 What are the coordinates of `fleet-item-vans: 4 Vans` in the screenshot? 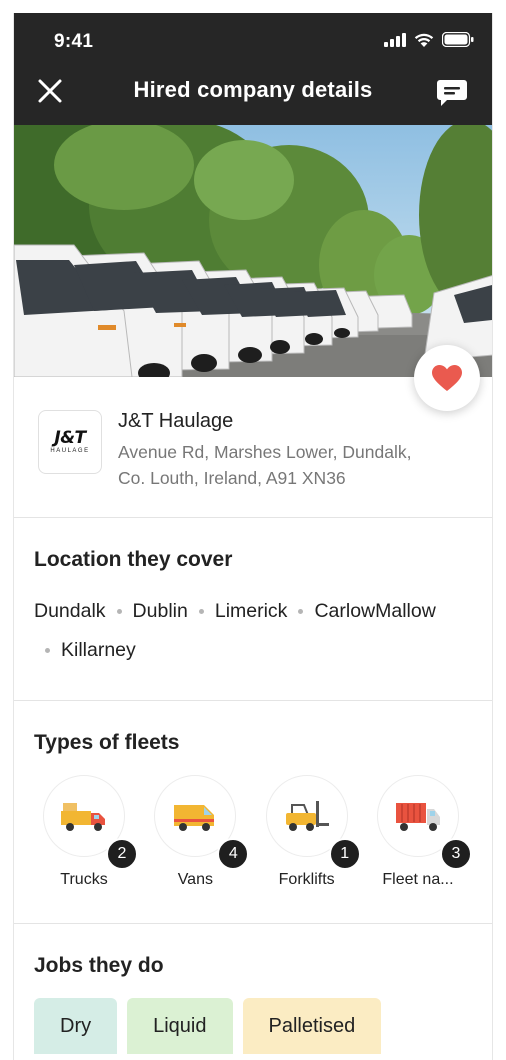 It's located at (197, 832).